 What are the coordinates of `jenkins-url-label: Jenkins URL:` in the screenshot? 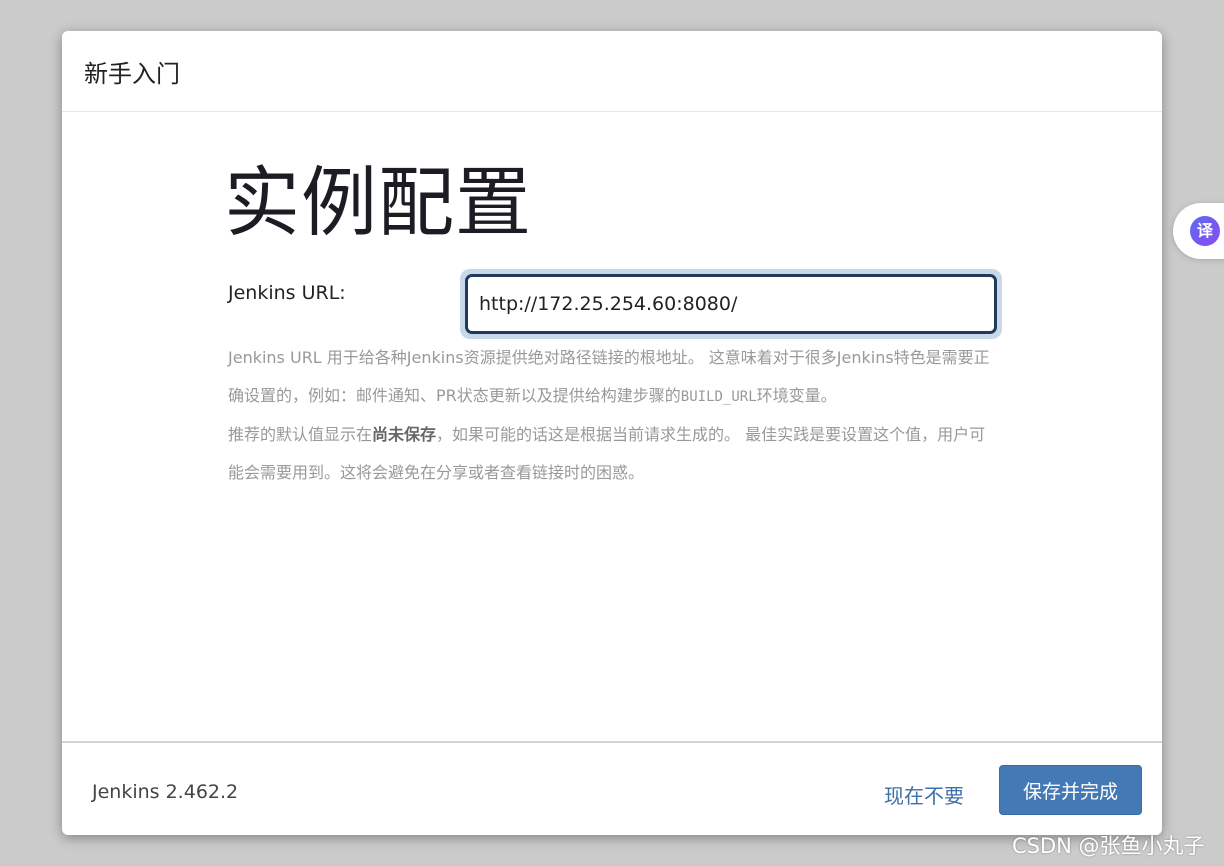 It's located at (287, 293).